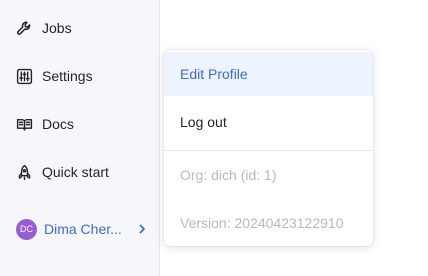  I want to click on menu-divider, so click(268, 150).